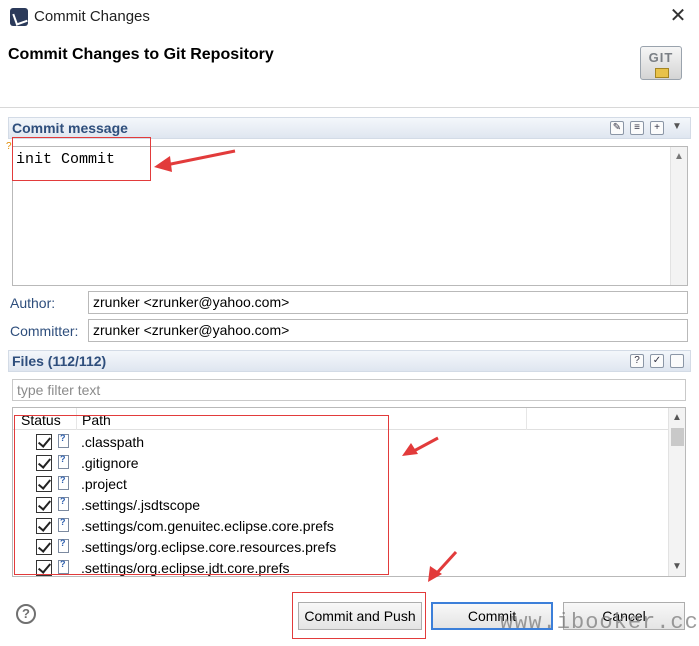  What do you see at coordinates (676, 492) in the screenshot?
I see `files-scrollbar: ▲ ▼` at bounding box center [676, 492].